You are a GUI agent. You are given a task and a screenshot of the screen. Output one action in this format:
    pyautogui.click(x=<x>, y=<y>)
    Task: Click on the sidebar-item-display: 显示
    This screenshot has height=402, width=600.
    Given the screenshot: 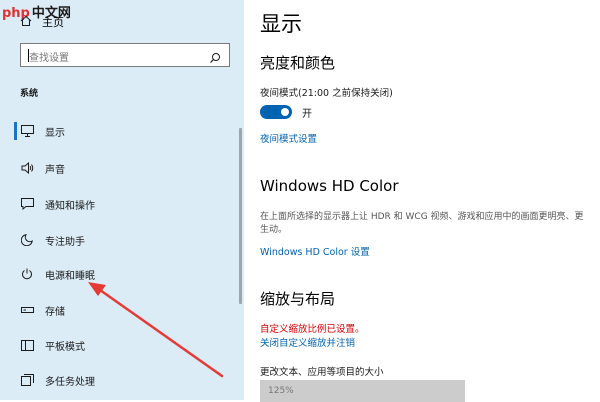 What is the action you would take?
    pyautogui.click(x=42, y=131)
    